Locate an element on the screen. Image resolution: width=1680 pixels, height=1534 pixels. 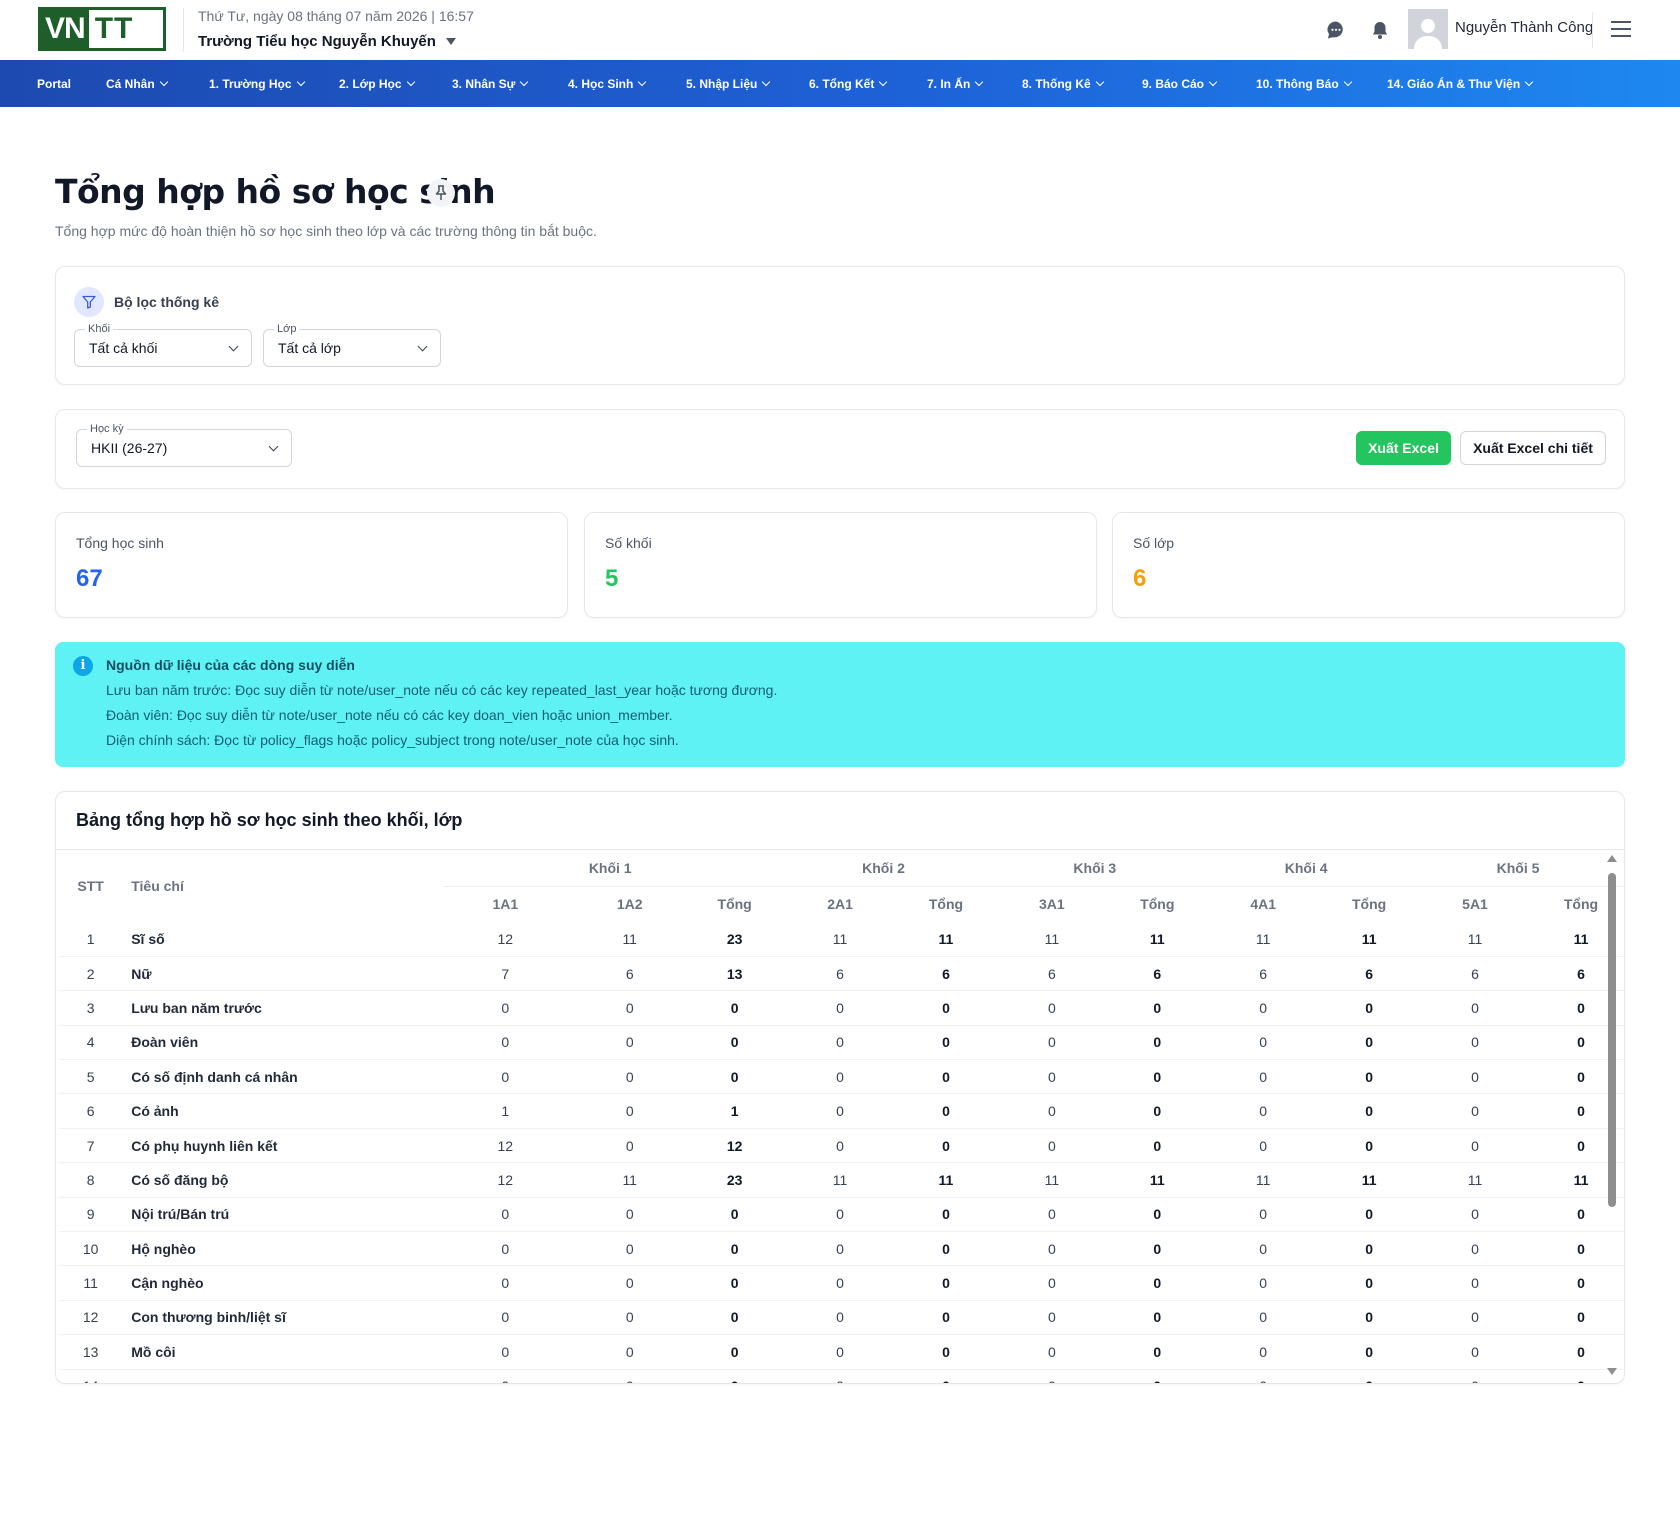
export-excel-detail-button: Xuất Excel chi tiết is located at coordinates (1533, 448).